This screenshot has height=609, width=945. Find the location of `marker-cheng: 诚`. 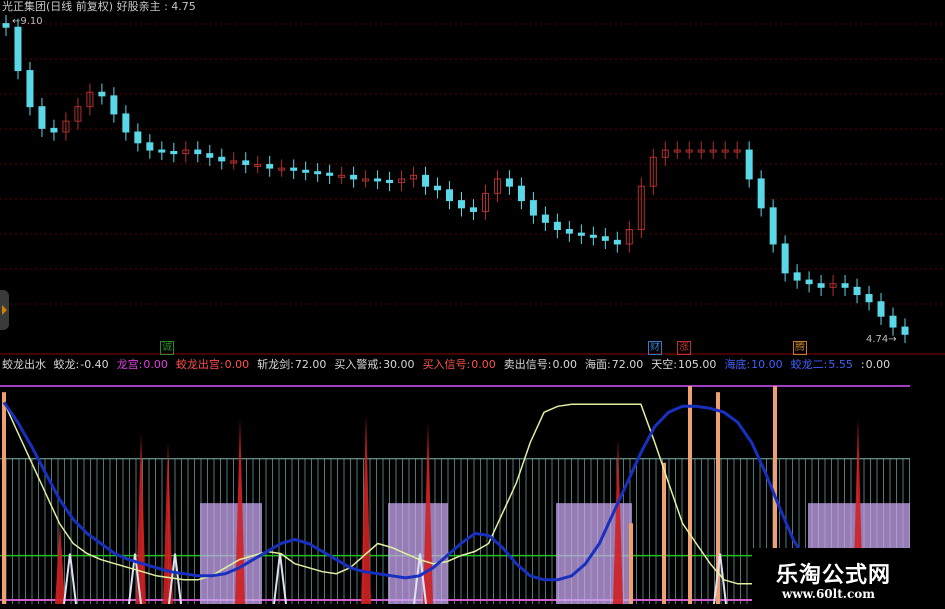

marker-cheng: 诚 is located at coordinates (167, 348).